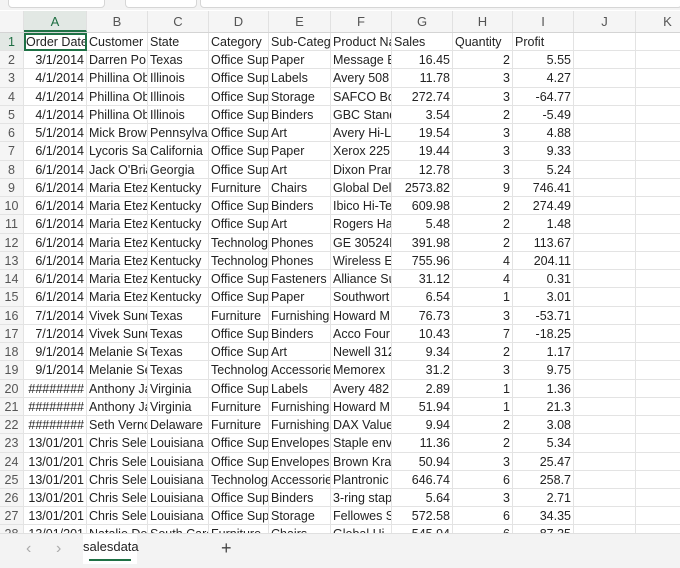 Image resolution: width=680 pixels, height=568 pixels. What do you see at coordinates (483, 315) in the screenshot?
I see `cell-H16: 3` at bounding box center [483, 315].